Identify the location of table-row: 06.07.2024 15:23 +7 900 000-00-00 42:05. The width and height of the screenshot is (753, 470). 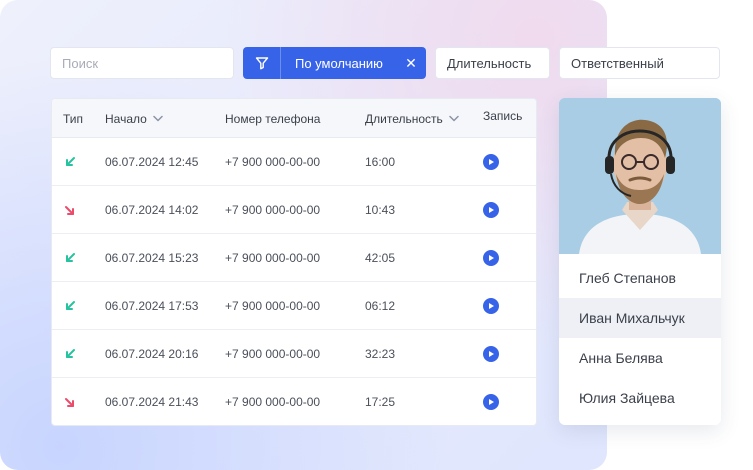
(294, 258).